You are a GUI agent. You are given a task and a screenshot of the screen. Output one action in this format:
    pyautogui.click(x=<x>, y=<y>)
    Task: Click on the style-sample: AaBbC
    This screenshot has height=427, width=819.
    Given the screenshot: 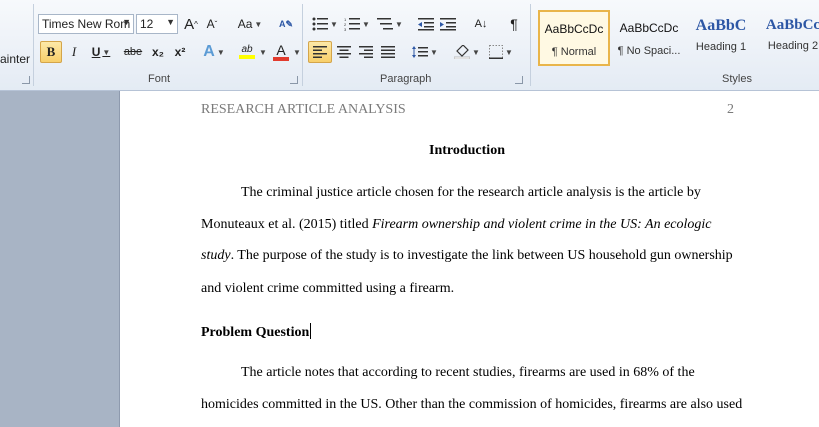 What is the action you would take?
    pyautogui.click(x=721, y=25)
    